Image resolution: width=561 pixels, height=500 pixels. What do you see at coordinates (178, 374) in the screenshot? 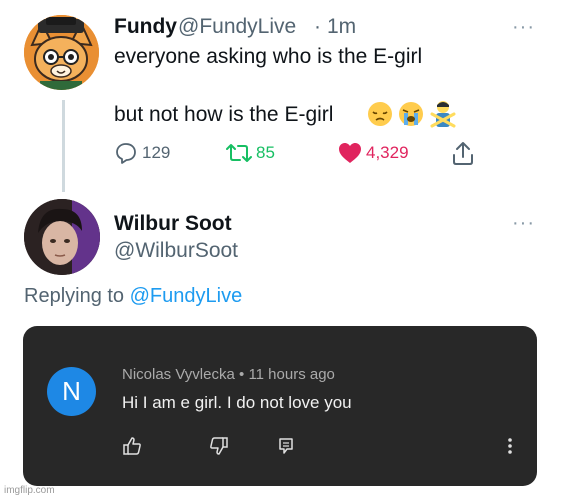
I see `yt-comment-author: Nicolas Vyvlecka` at bounding box center [178, 374].